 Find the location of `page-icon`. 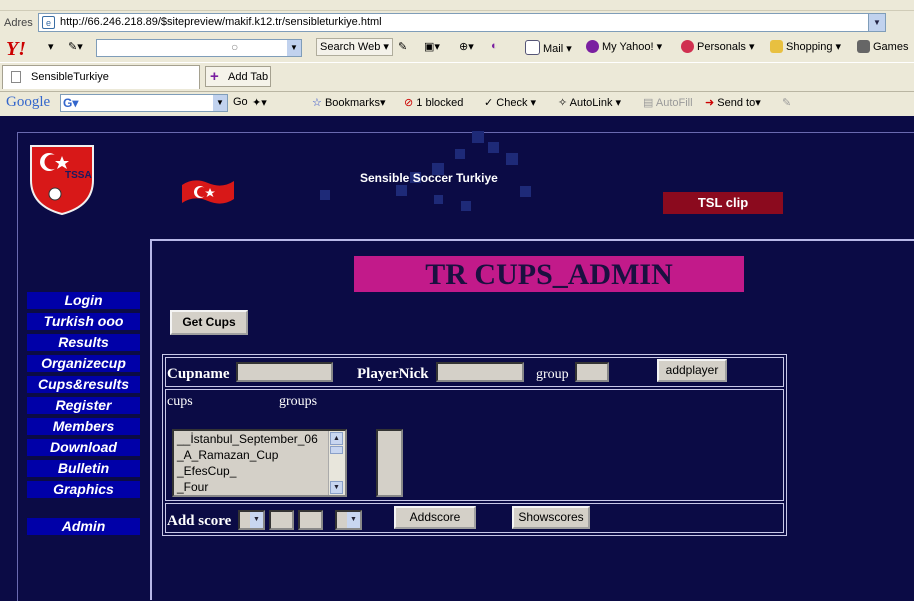

page-icon is located at coordinates (16, 77).